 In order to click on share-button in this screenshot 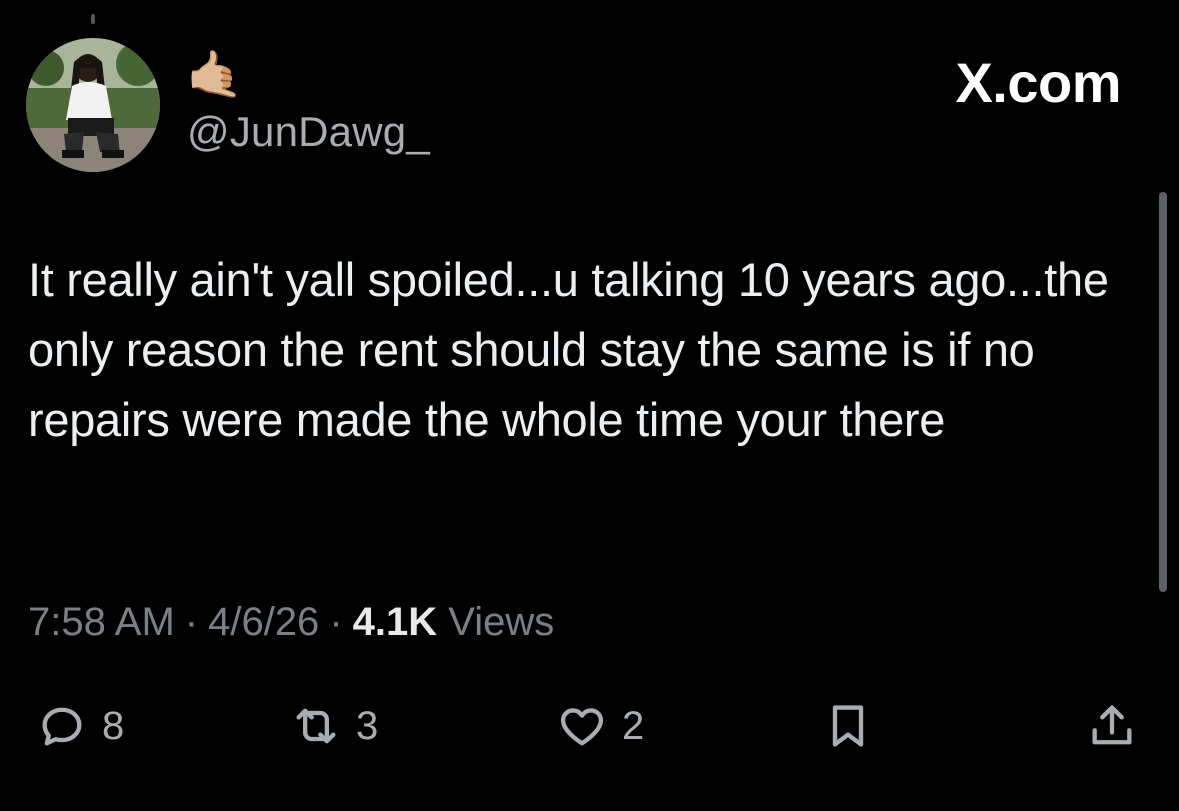, I will do `click(1112, 726)`.